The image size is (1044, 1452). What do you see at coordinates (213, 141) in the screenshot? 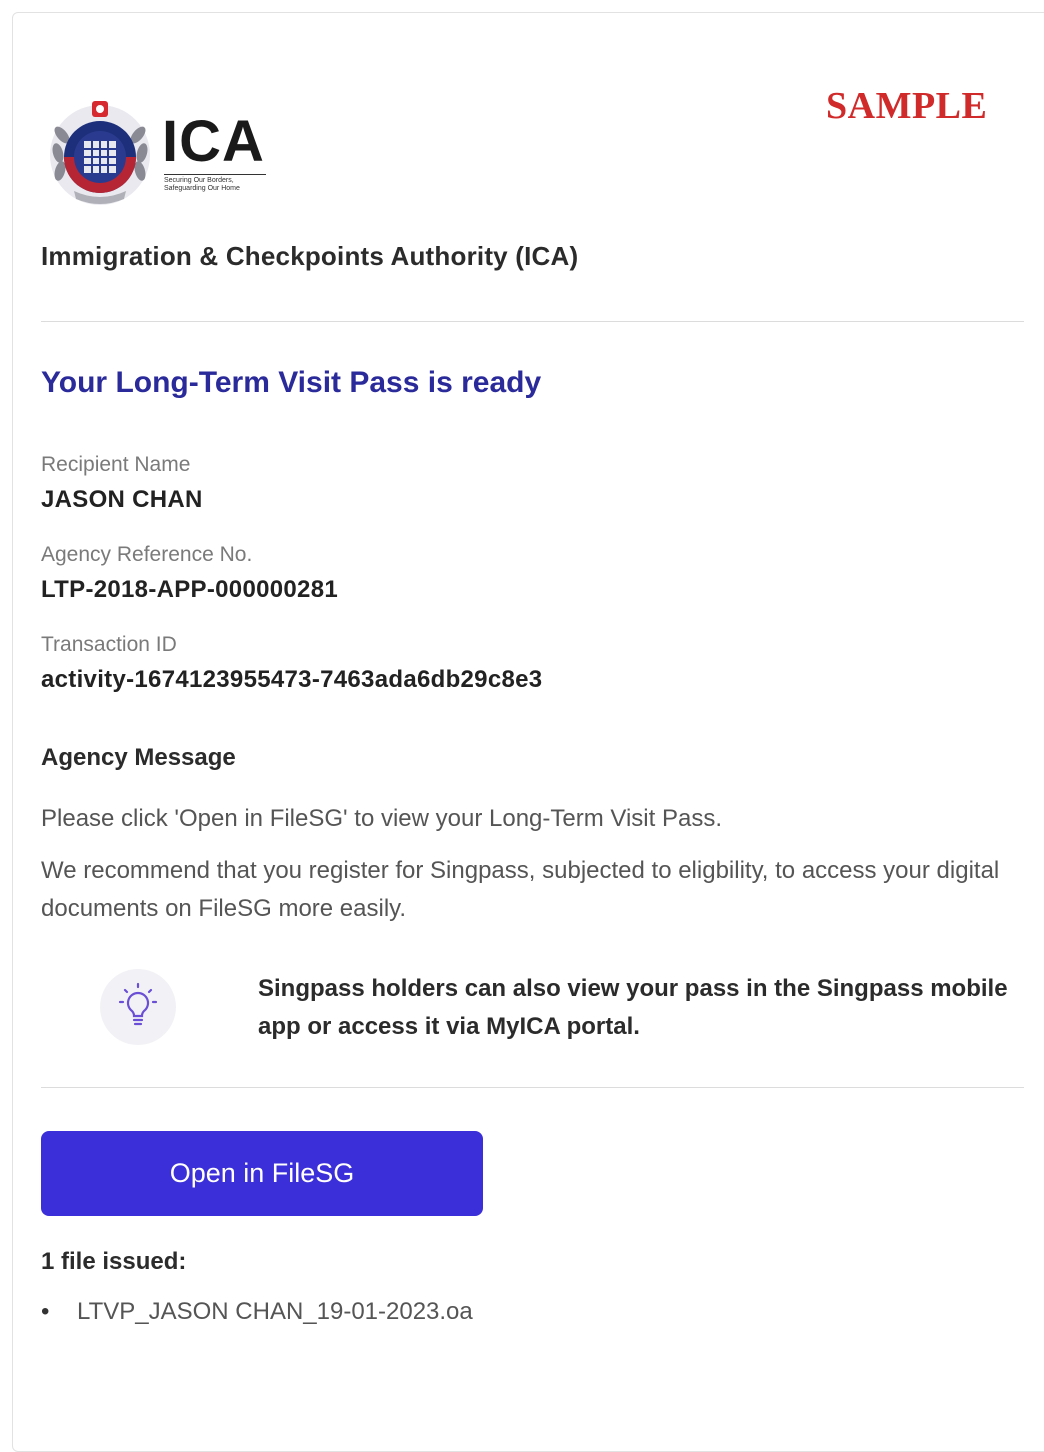
I see `ica-logo-wordmark: ICA` at bounding box center [213, 141].